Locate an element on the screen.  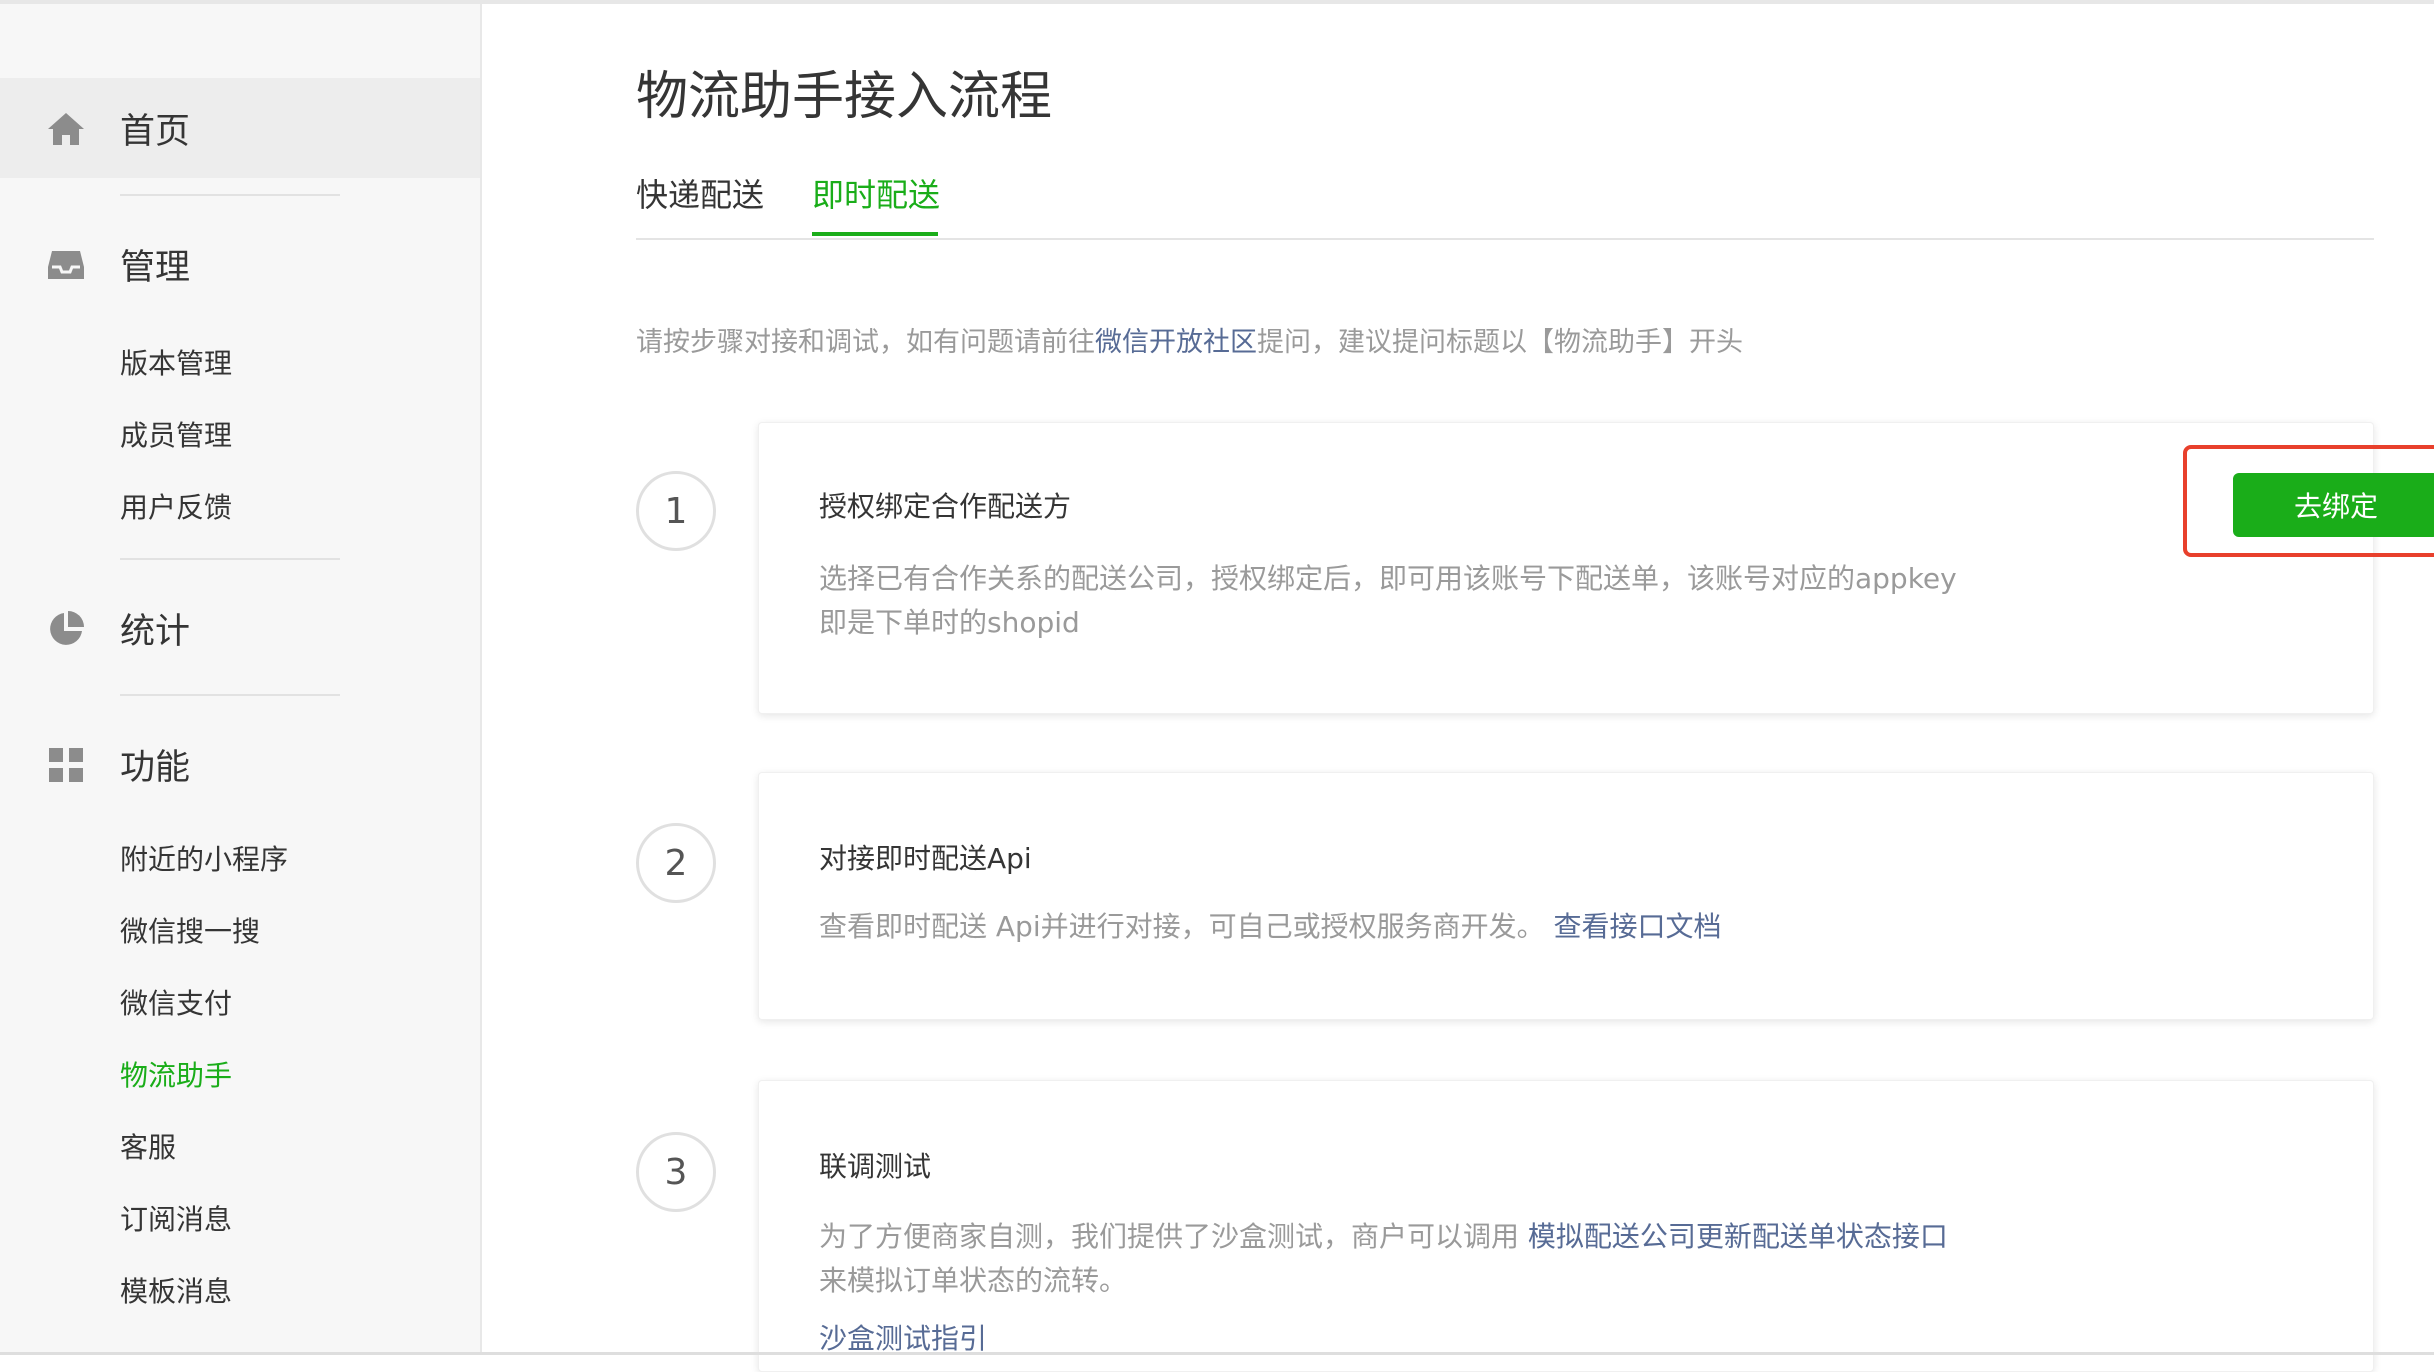
sidebar-item-version: 版本管理 is located at coordinates (176, 364).